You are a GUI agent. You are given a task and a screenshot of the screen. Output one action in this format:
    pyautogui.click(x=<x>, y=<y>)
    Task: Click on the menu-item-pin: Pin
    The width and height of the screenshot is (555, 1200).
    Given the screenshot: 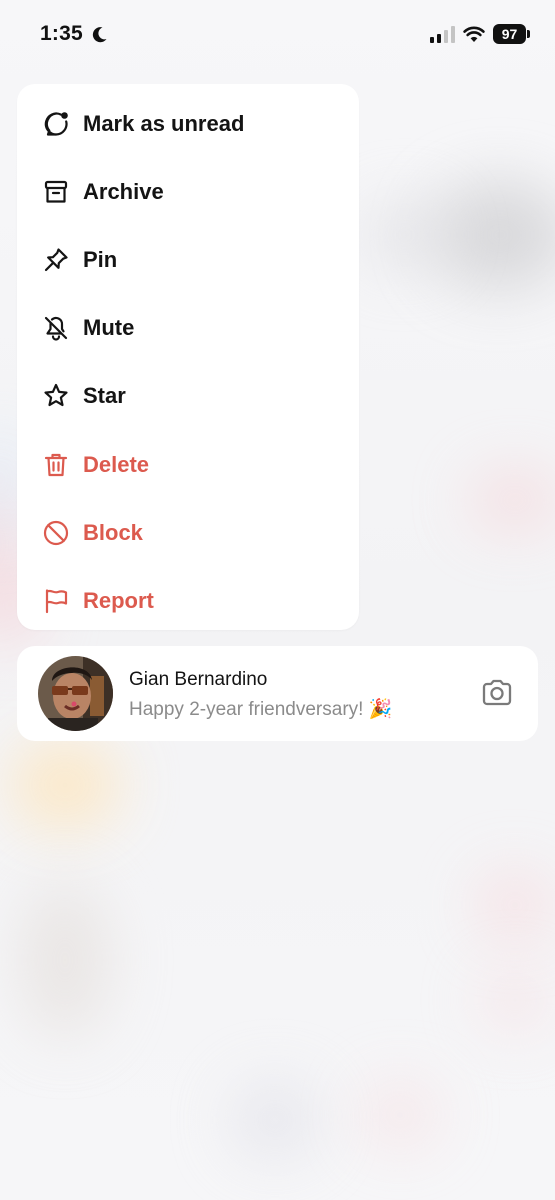 What is the action you would take?
    pyautogui.click(x=188, y=260)
    